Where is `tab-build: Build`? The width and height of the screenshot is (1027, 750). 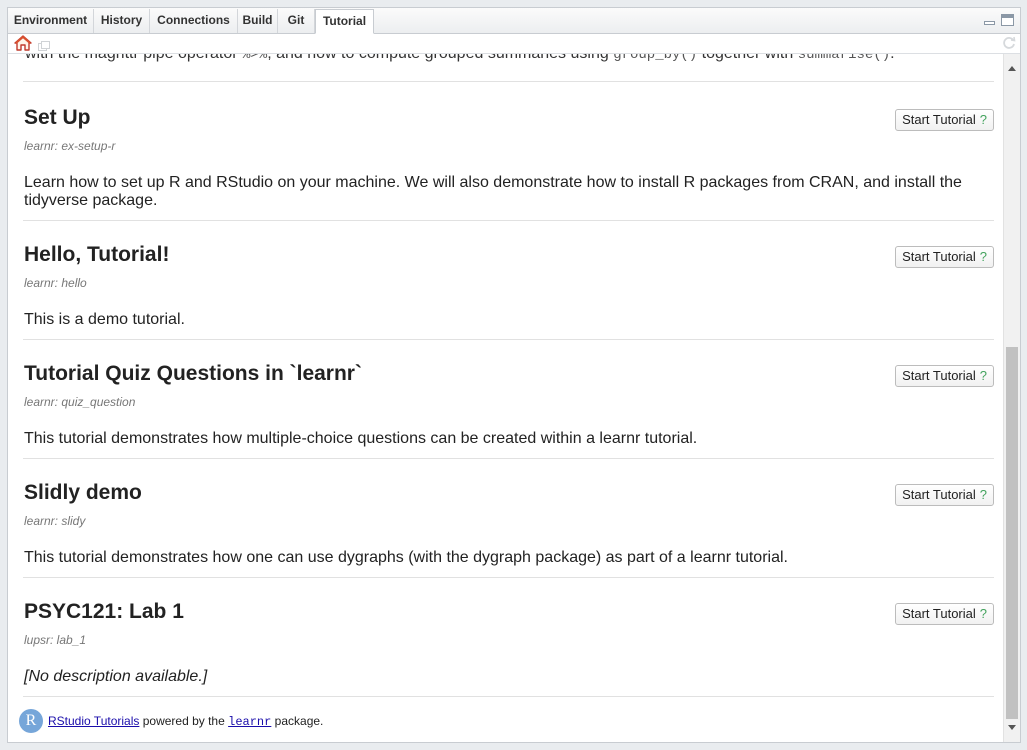 tab-build: Build is located at coordinates (258, 21).